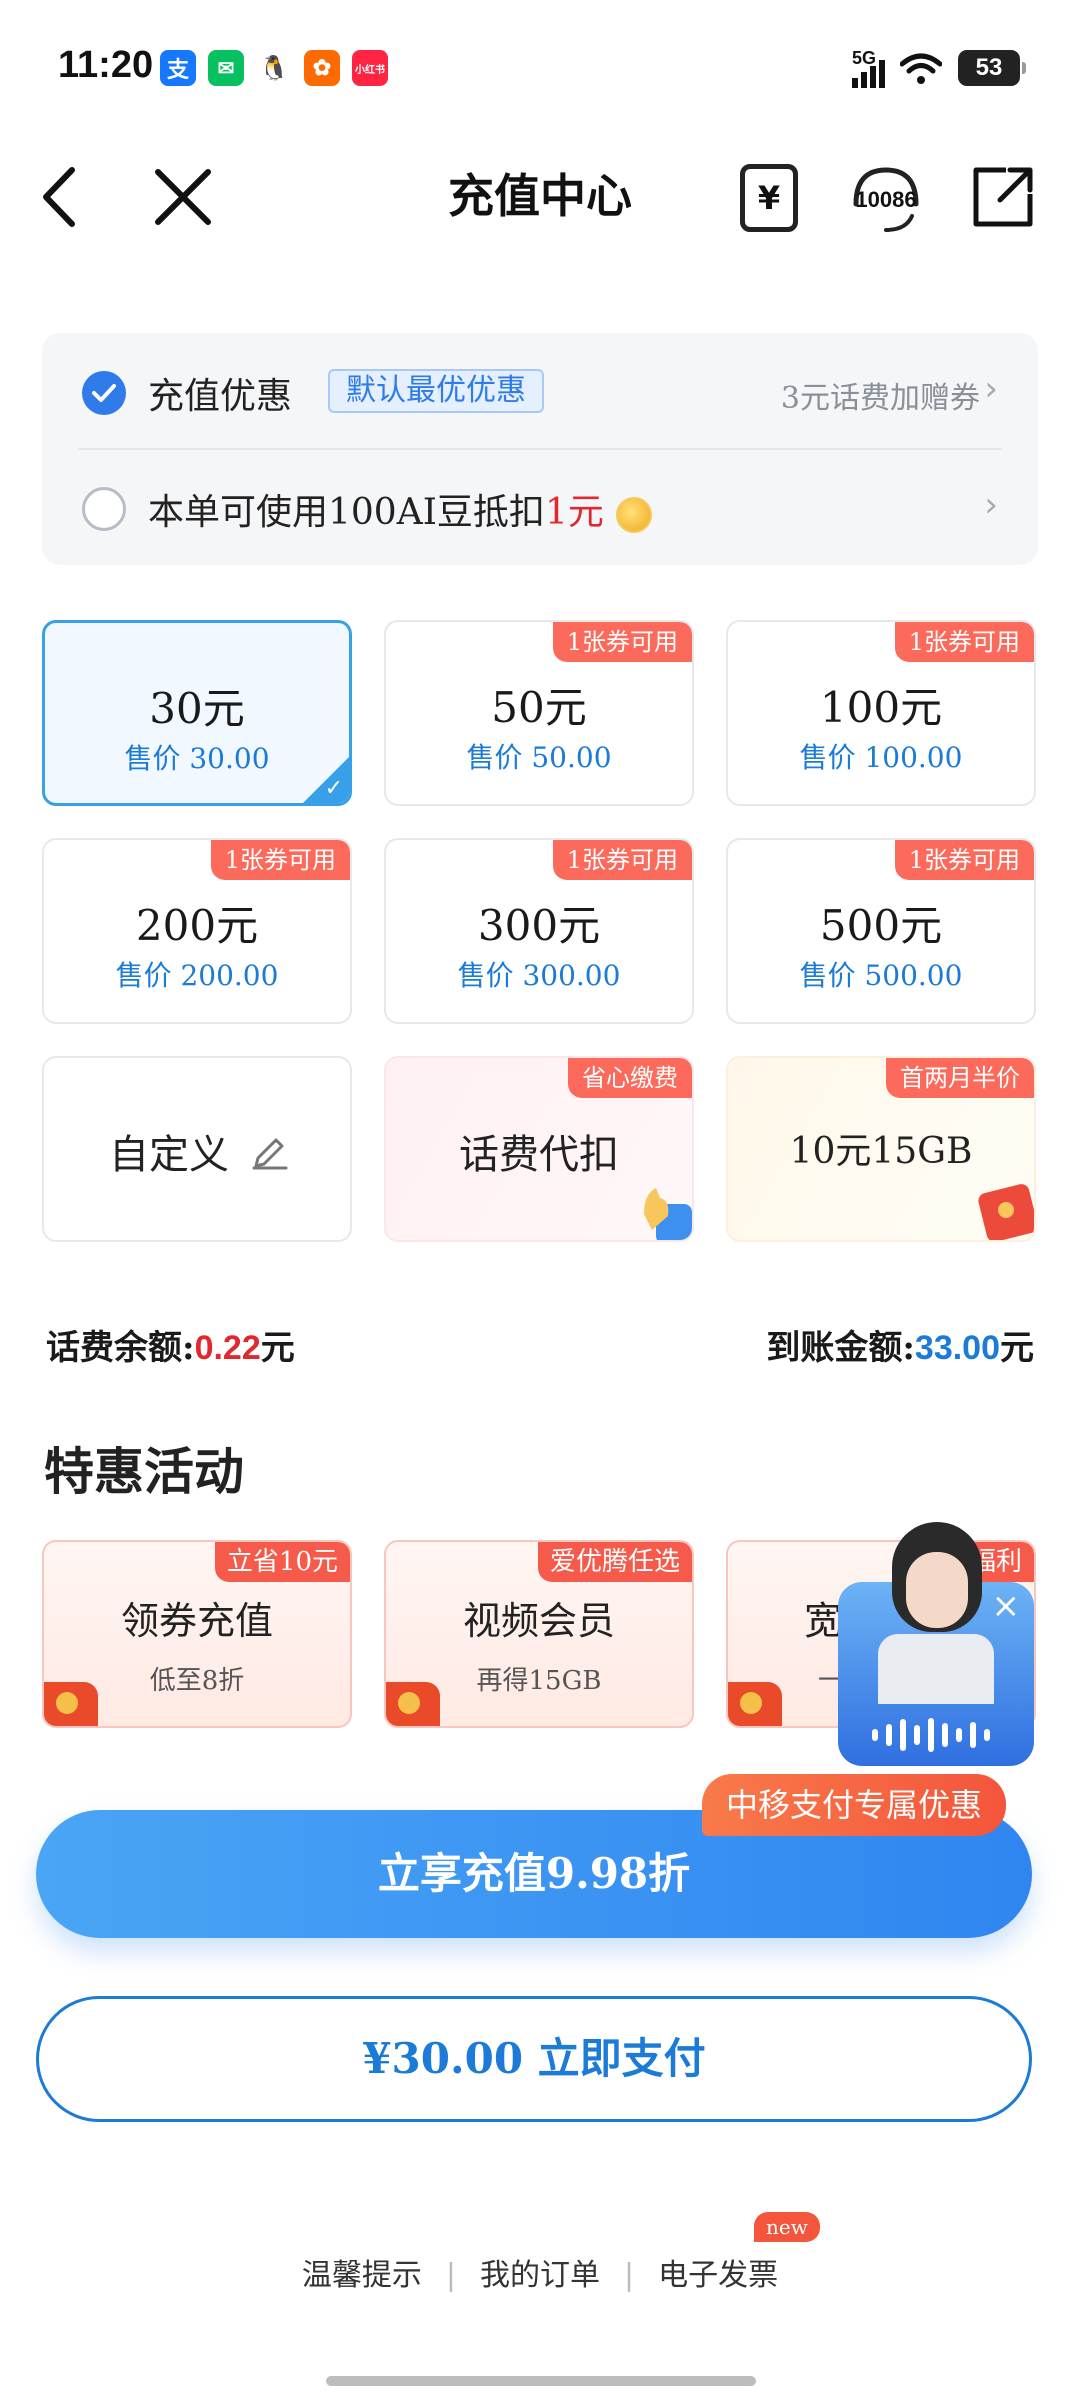  I want to click on payment-promo-tag: 中移支付专属优惠, so click(854, 1805).